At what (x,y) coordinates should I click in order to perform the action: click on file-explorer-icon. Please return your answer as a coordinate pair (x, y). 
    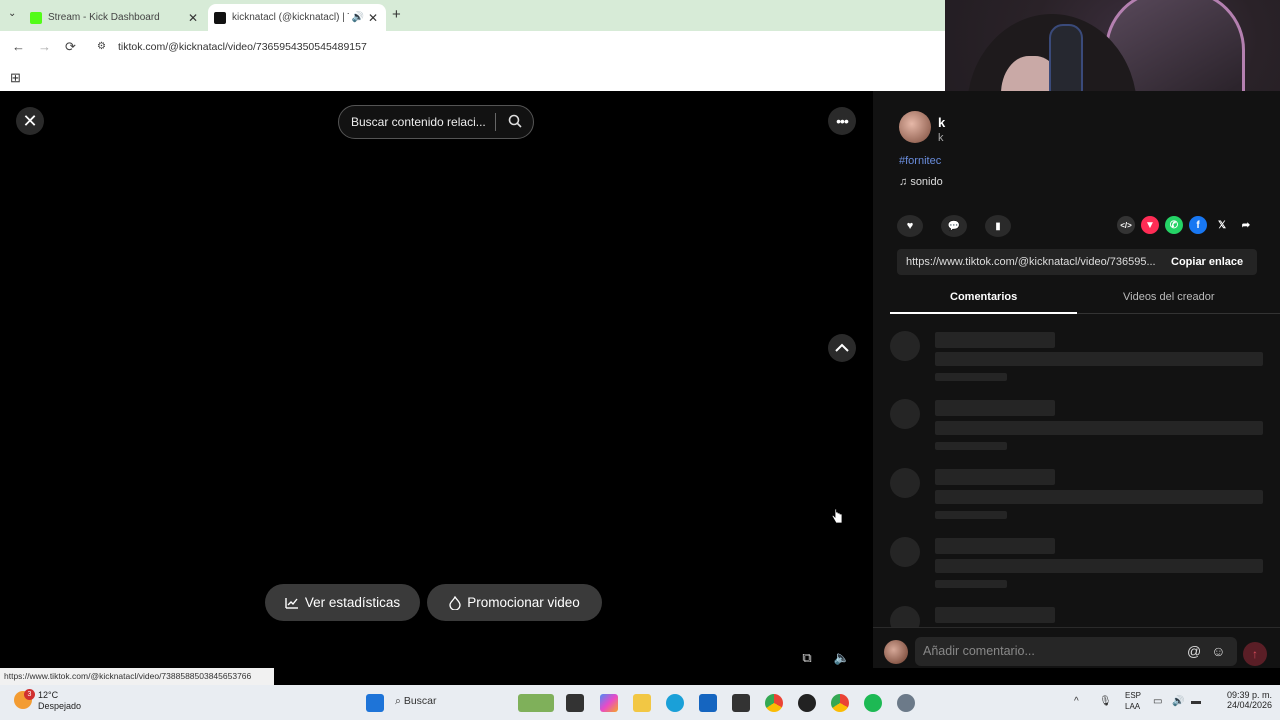
    Looking at the image, I should click on (642, 703).